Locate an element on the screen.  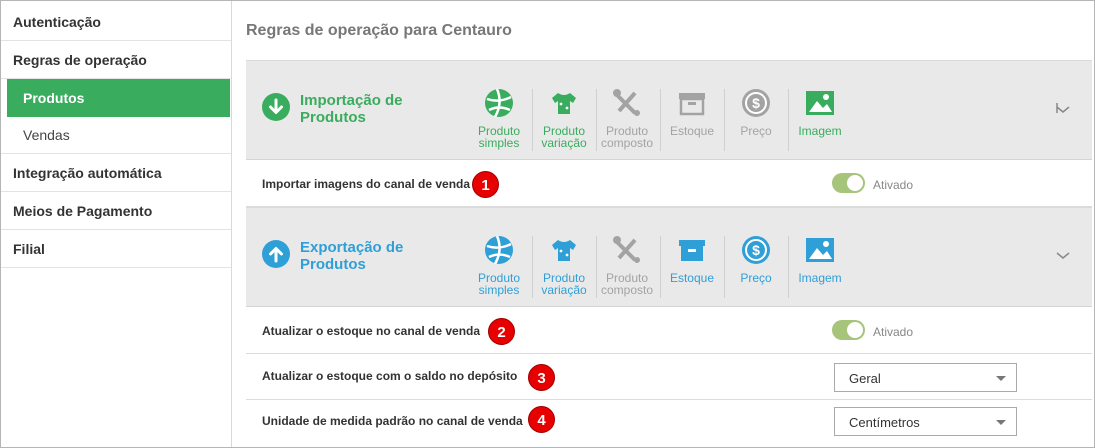
export-op-produto-variacao: Produto variação is located at coordinates (564, 265).